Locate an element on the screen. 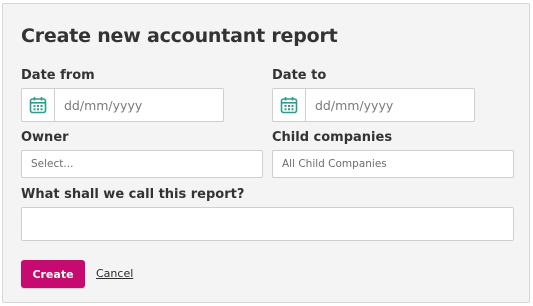 The height and width of the screenshot is (306, 533). date-from-field: dd/mm/yyyy is located at coordinates (122, 105).